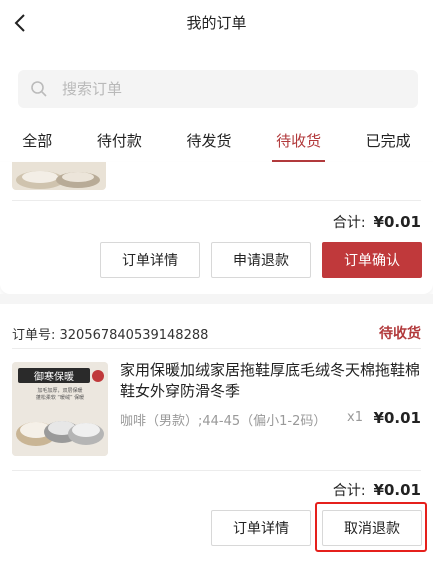 This screenshot has width=433, height=564. I want to click on order-number: 订单号: 320567840539148288, so click(110, 335).